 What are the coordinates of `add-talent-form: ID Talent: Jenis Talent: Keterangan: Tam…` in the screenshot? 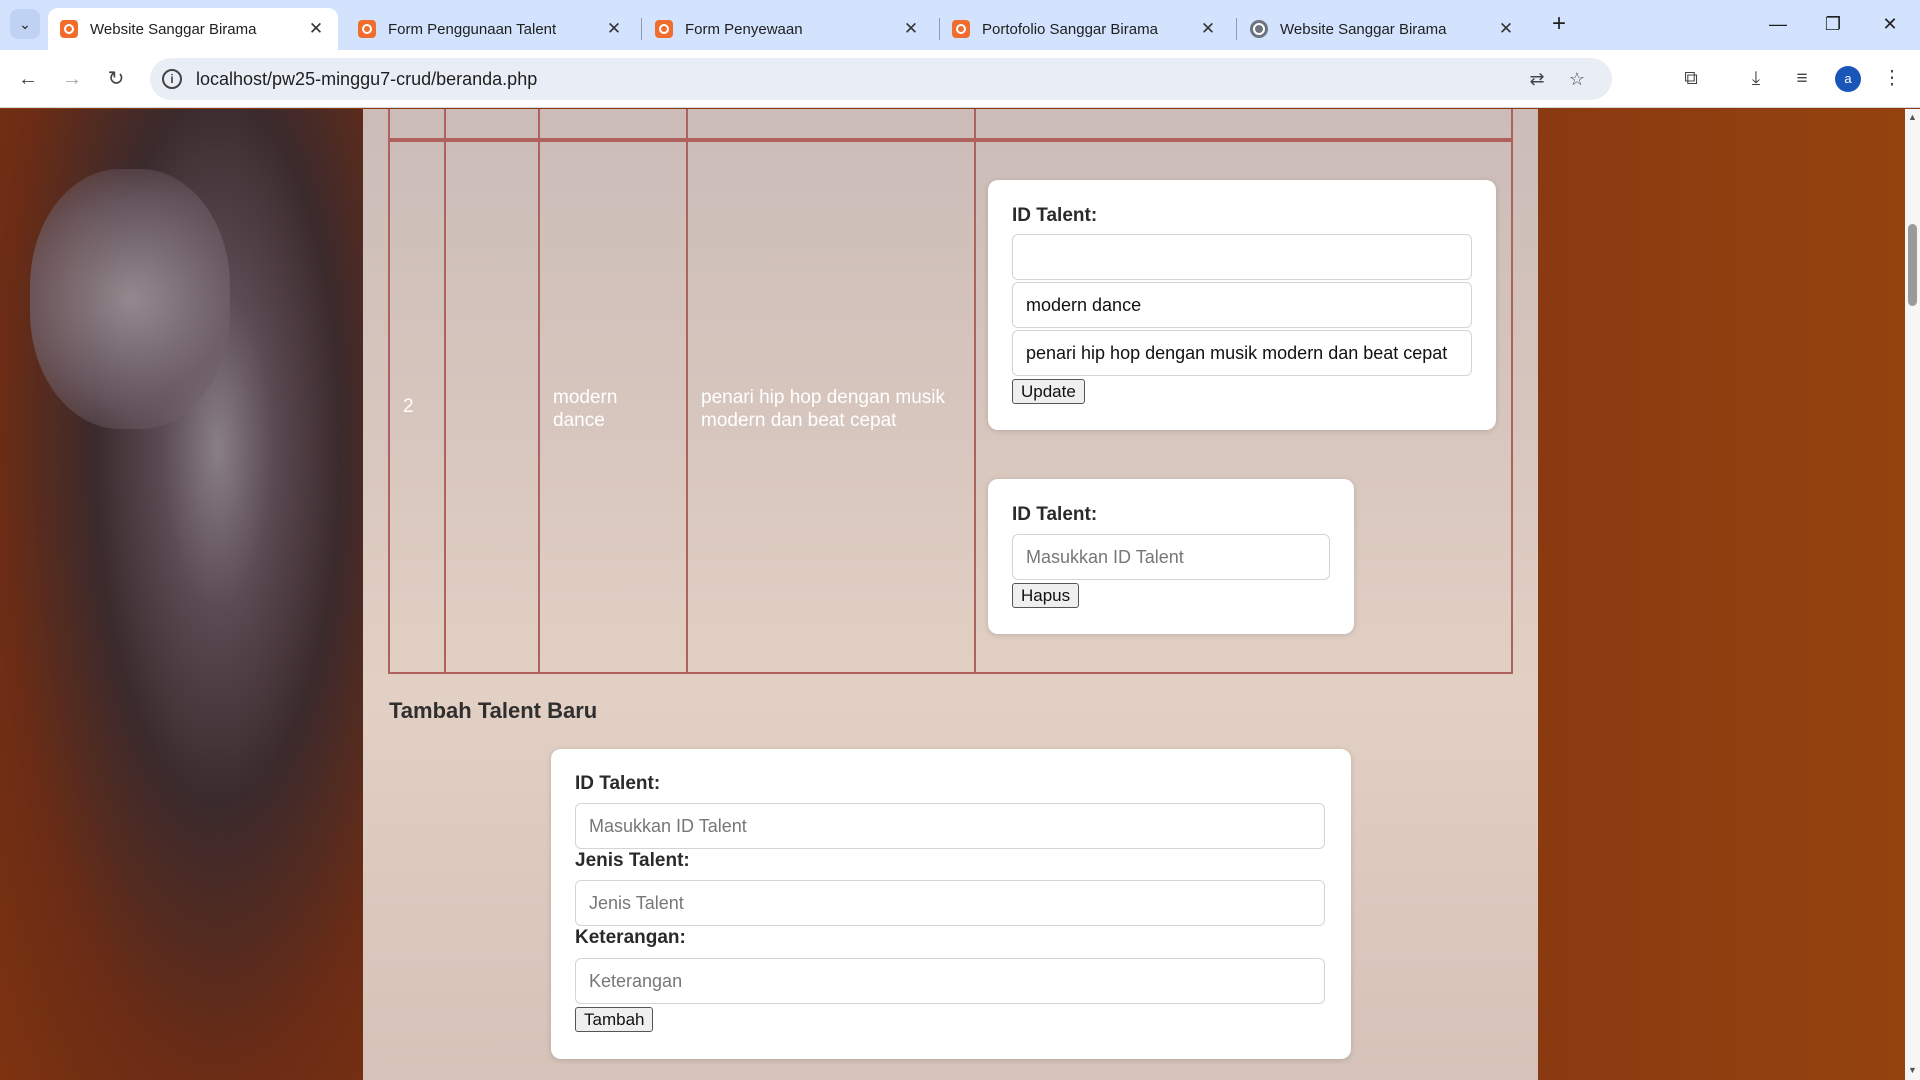 It's located at (951, 904).